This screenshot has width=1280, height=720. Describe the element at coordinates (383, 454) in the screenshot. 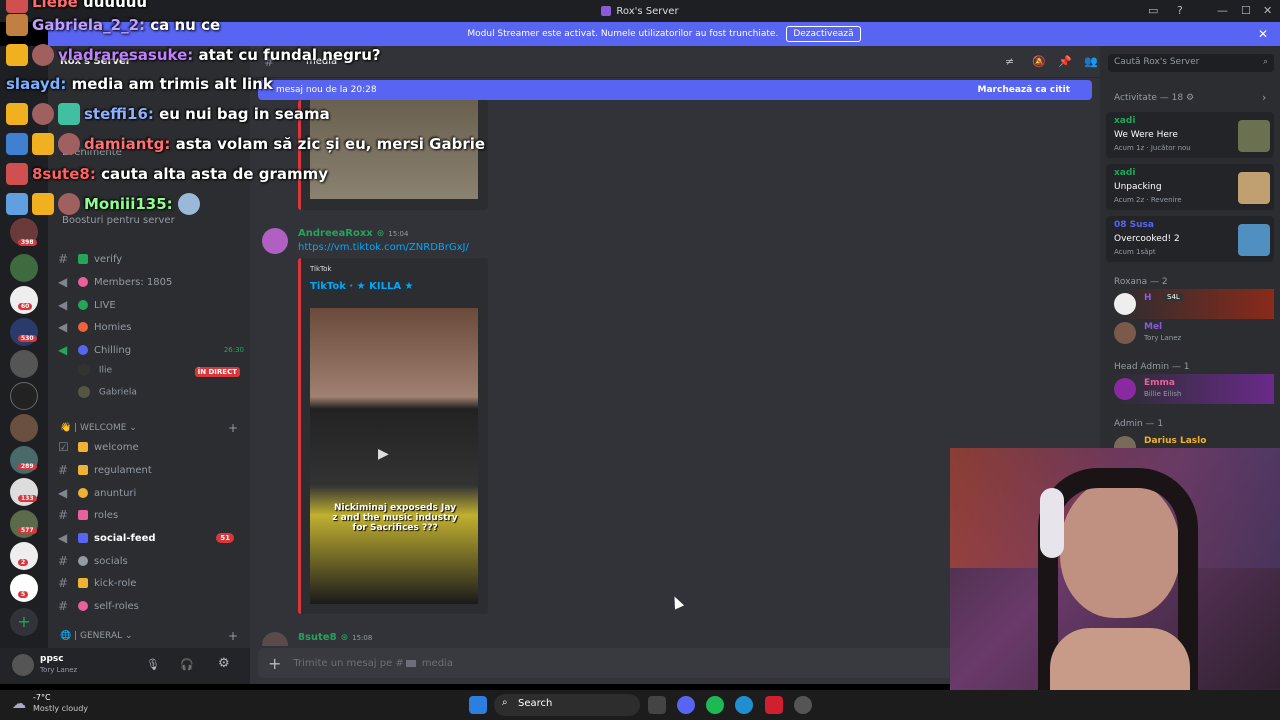

I see `play-icon: ▶` at that location.